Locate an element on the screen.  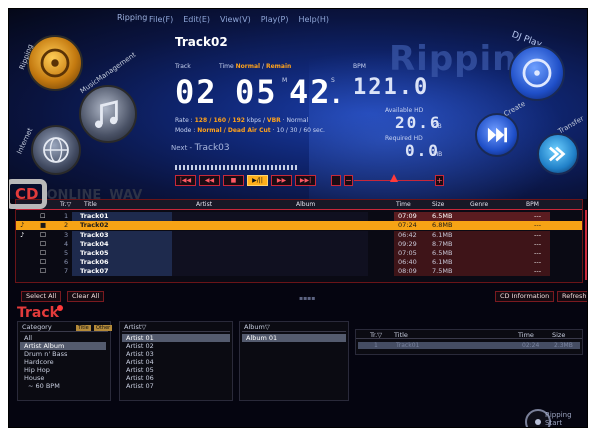
category-item: House is located at coordinates (34, 378).